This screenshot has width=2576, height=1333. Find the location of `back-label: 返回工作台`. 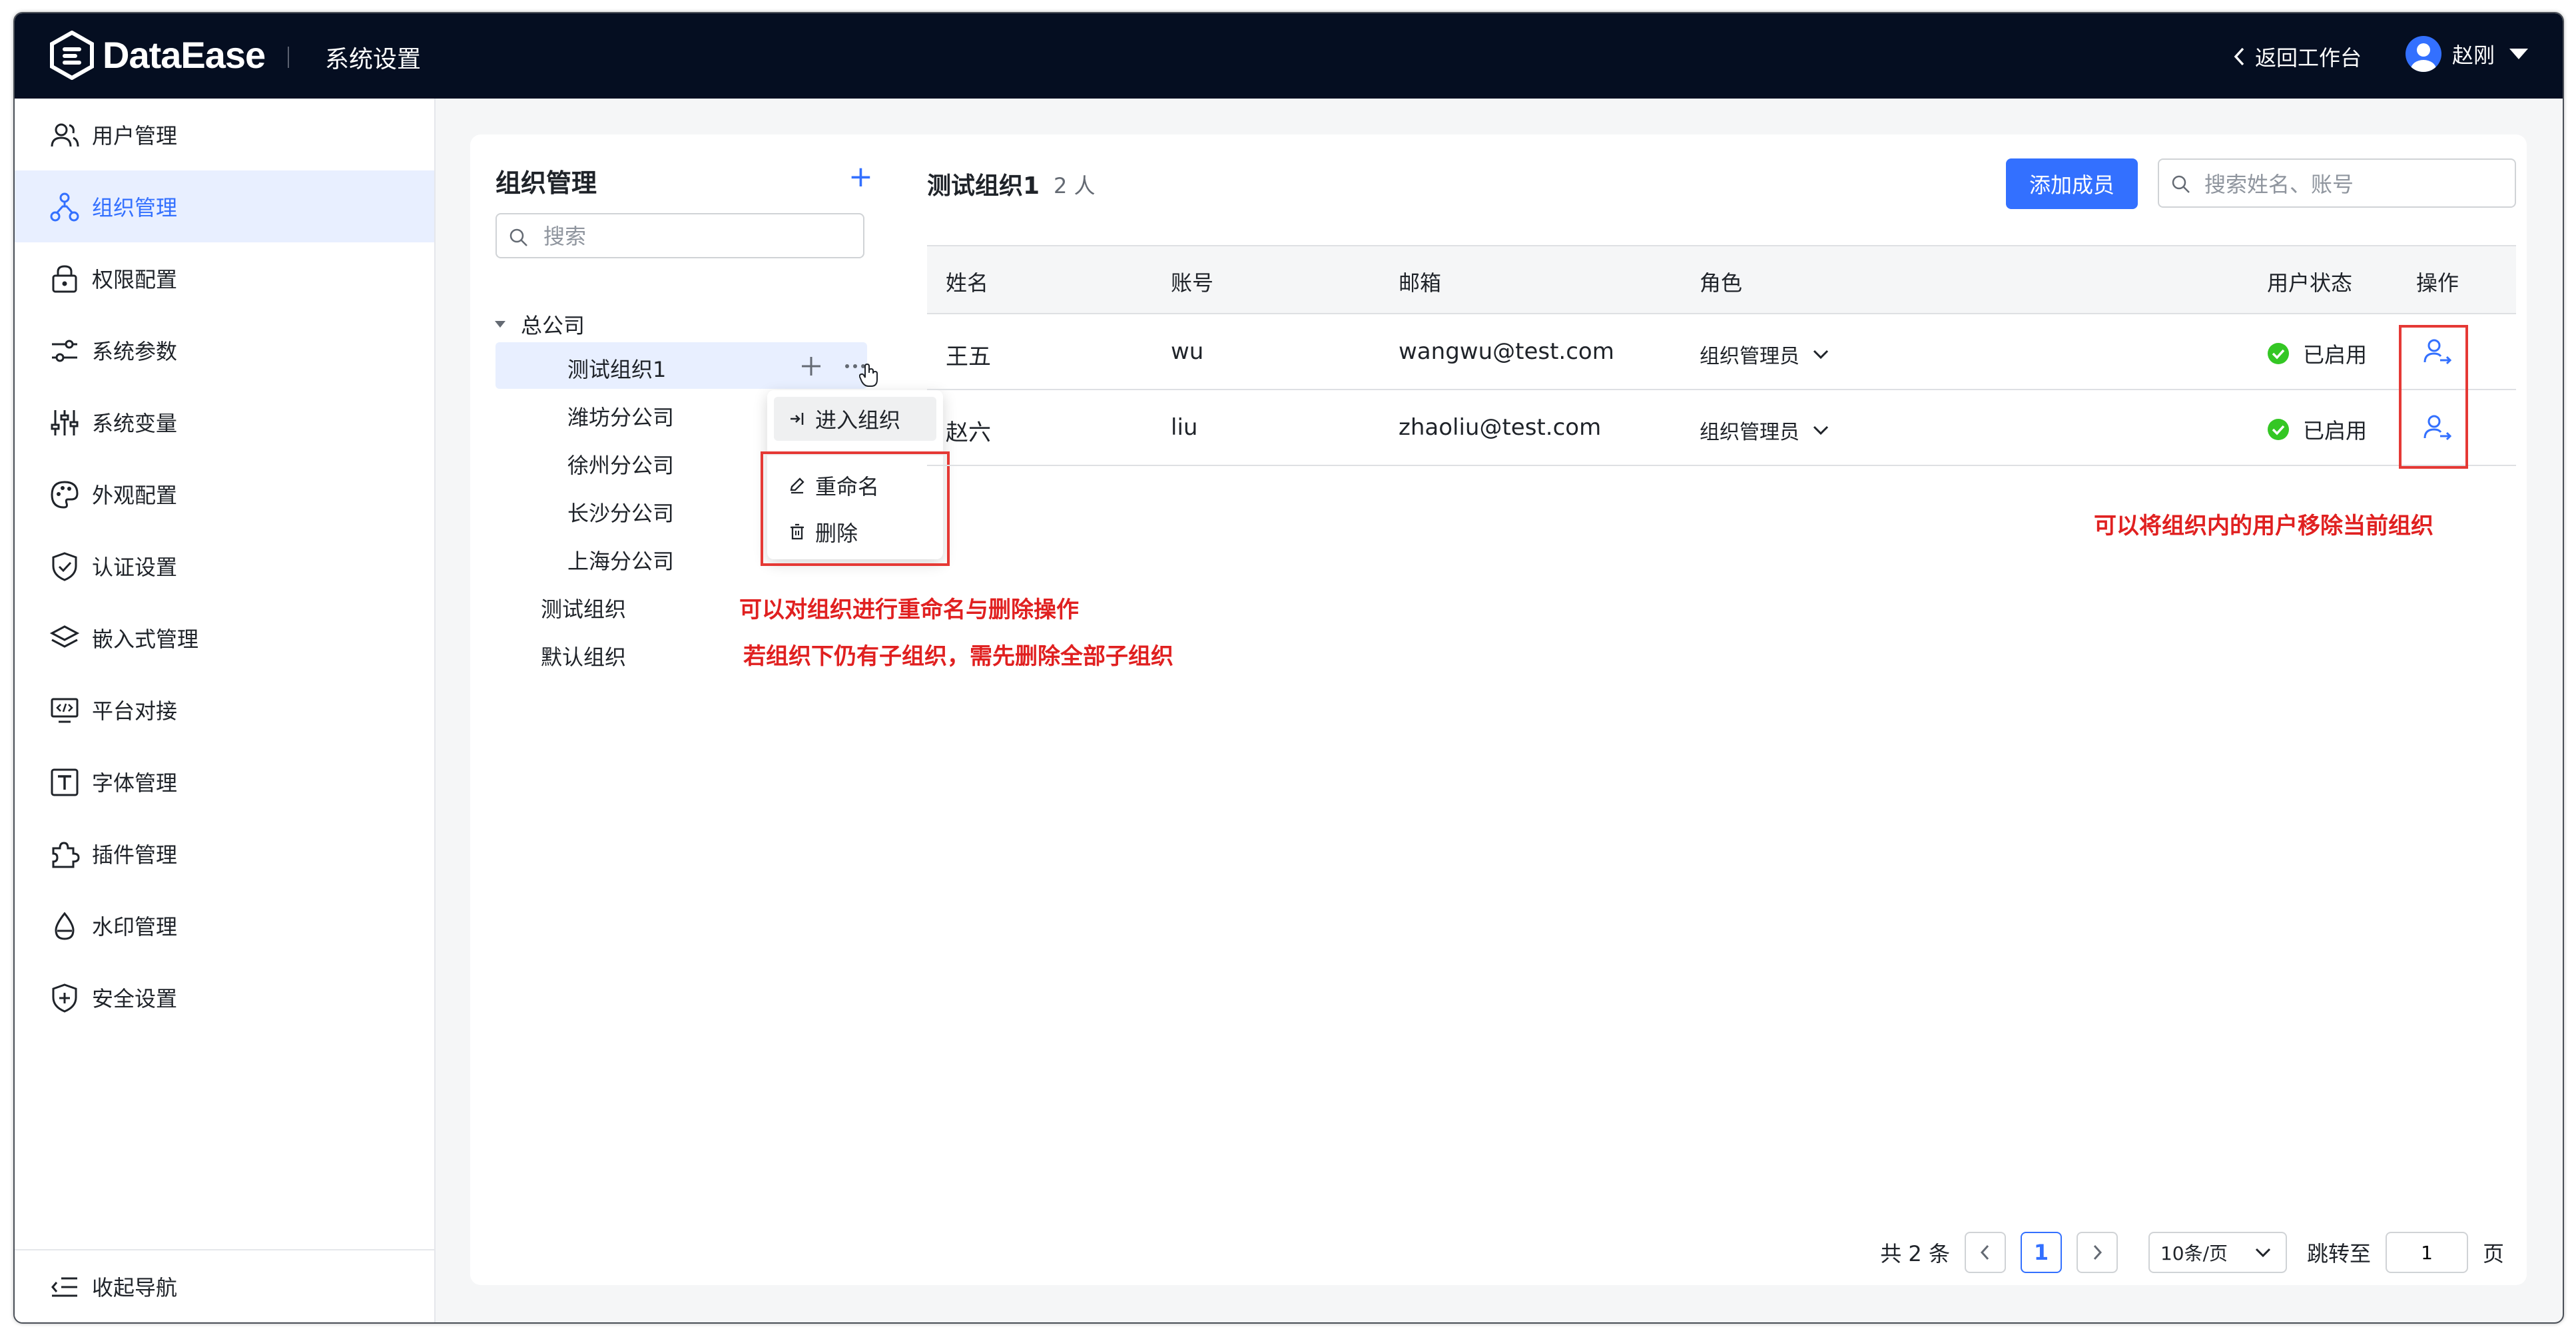

back-label: 返回工作台 is located at coordinates (2308, 58).